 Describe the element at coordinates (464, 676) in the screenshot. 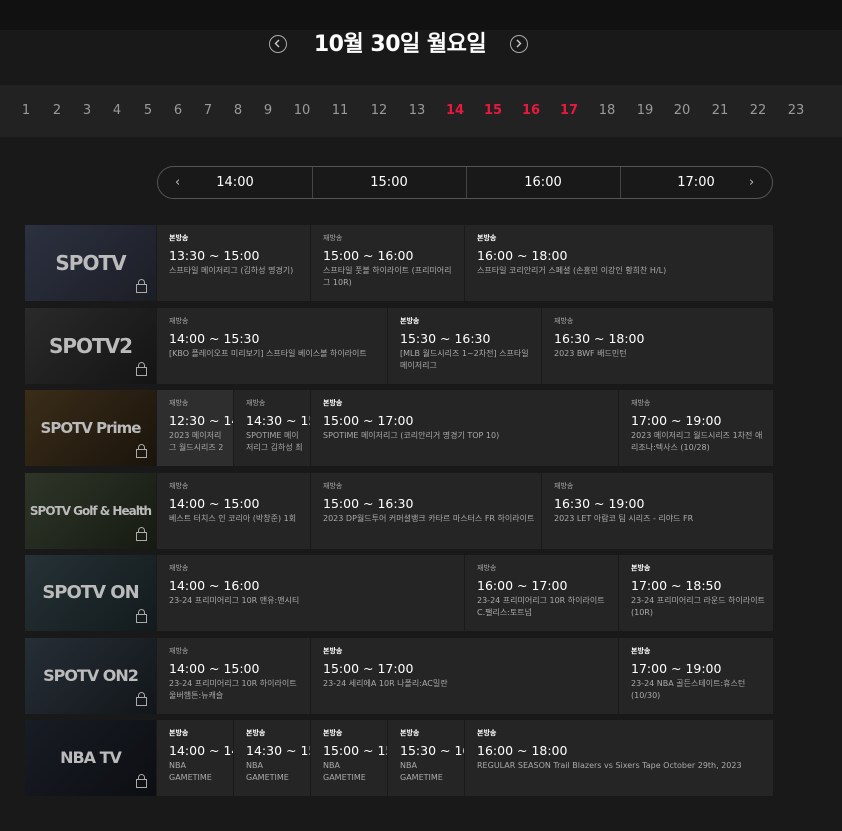

I see `program-cell: 본방송 15:00 ~ 17:00 23-24 세리에A 10R 나폴리:AC밀란` at that location.